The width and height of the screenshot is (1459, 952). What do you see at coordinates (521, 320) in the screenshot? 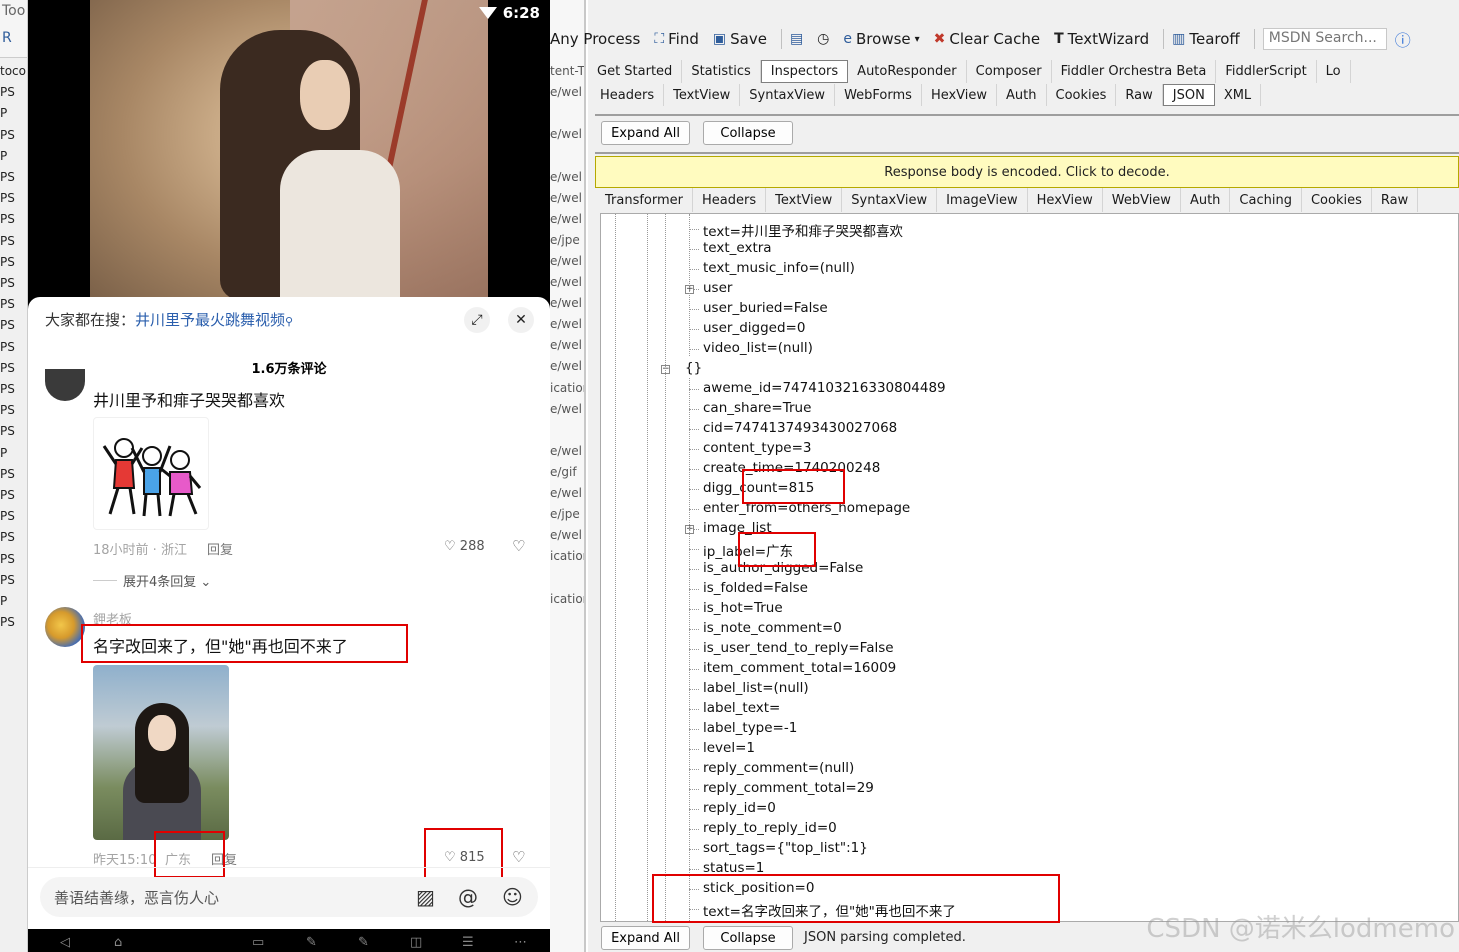
I see `close-icon: ✕` at bounding box center [521, 320].